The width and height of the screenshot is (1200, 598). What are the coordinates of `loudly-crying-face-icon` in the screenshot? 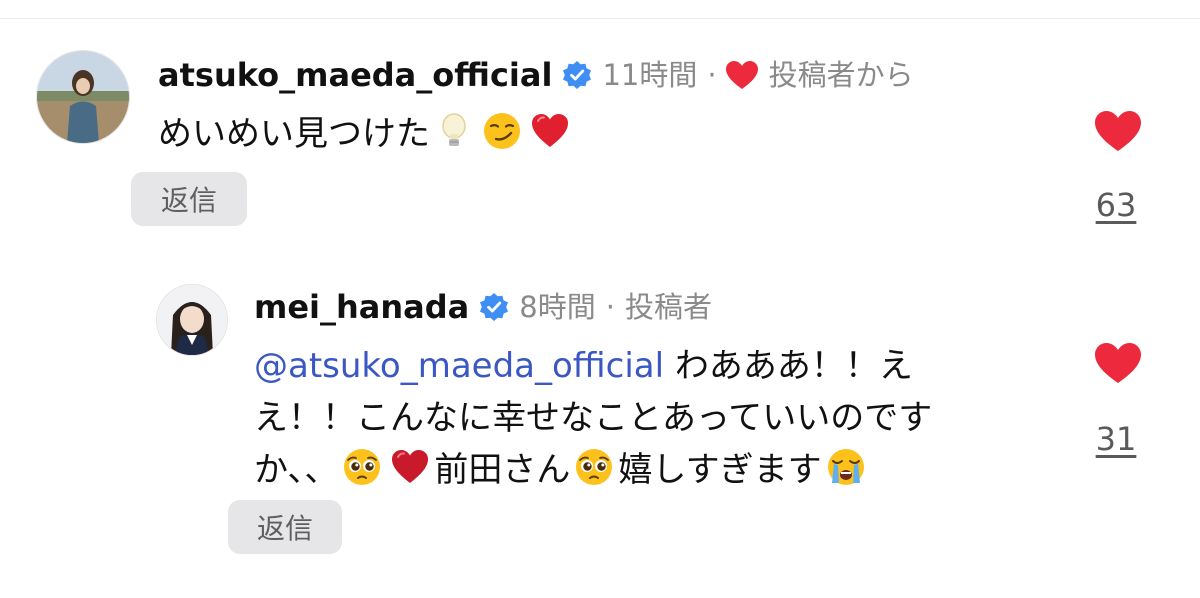 It's located at (846, 467).